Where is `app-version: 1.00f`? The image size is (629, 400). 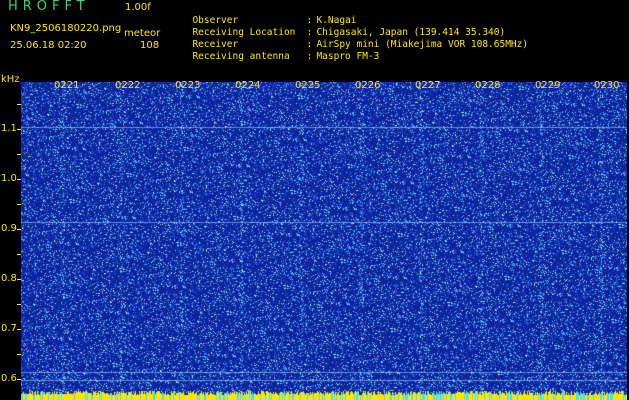 app-version: 1.00f is located at coordinates (138, 7).